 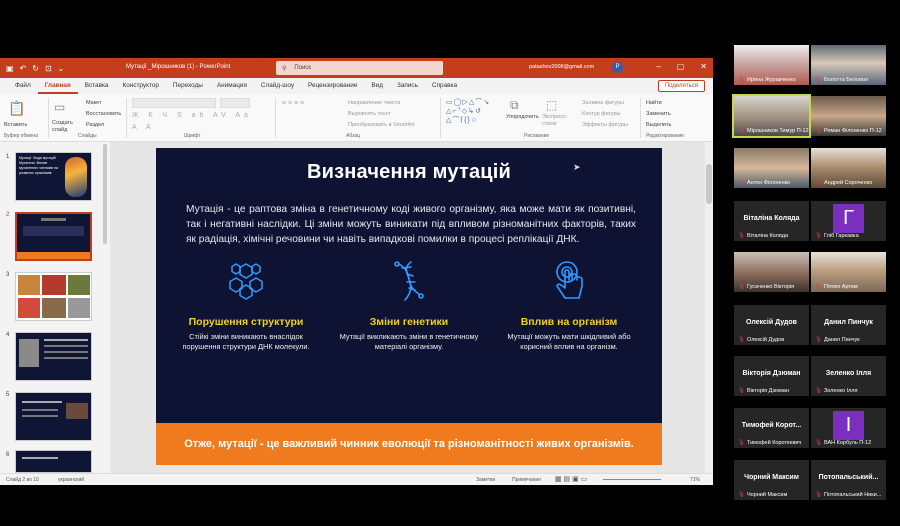 I want to click on tab-help: Справка, so click(x=444, y=86).